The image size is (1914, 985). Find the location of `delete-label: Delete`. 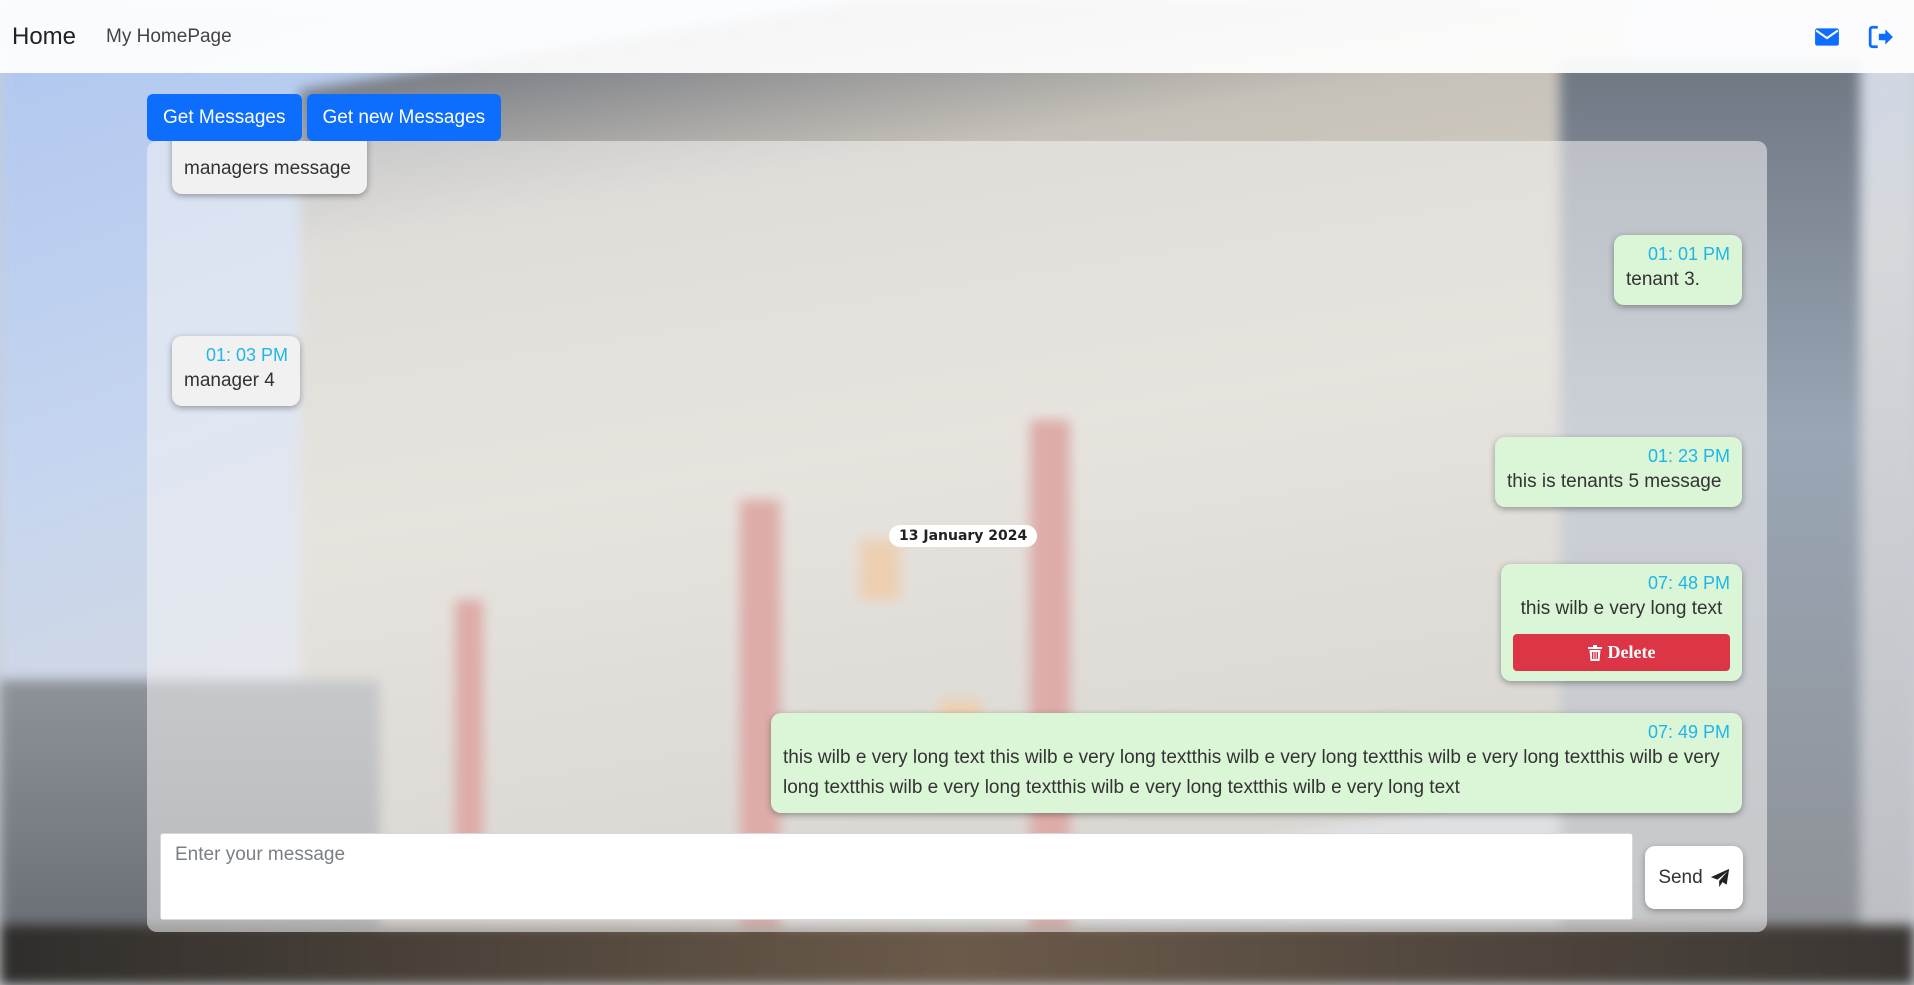

delete-label: Delete is located at coordinates (1631, 652).